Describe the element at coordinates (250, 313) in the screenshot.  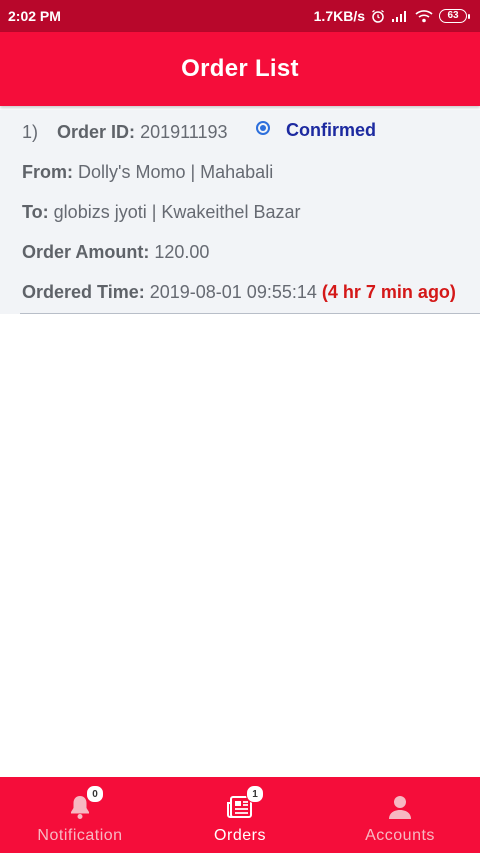
I see `divider` at that location.